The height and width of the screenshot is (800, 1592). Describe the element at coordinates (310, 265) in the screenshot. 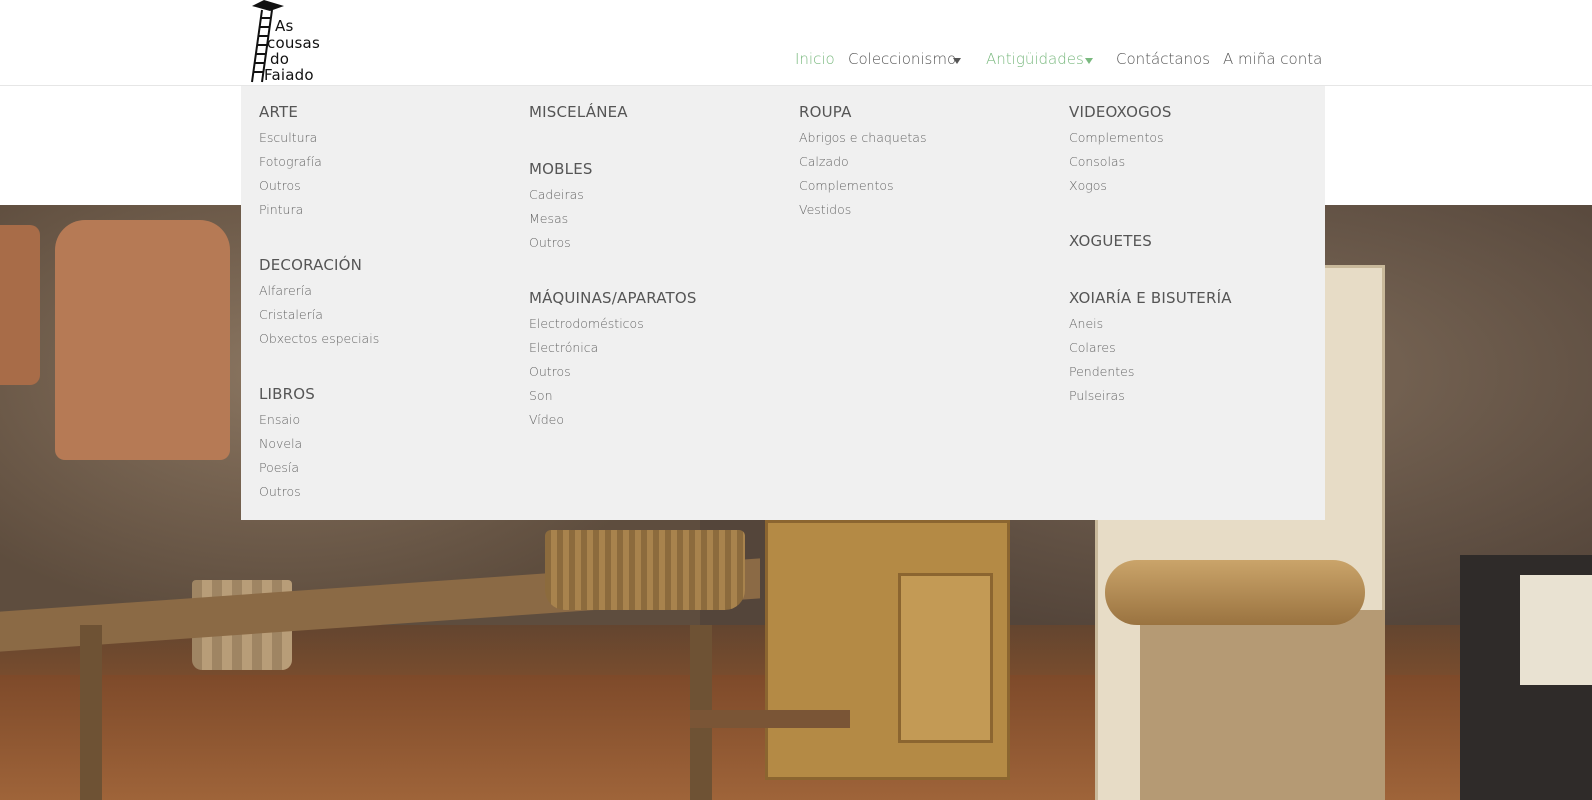

I see `category-decoracion: DECORACIÓN` at that location.